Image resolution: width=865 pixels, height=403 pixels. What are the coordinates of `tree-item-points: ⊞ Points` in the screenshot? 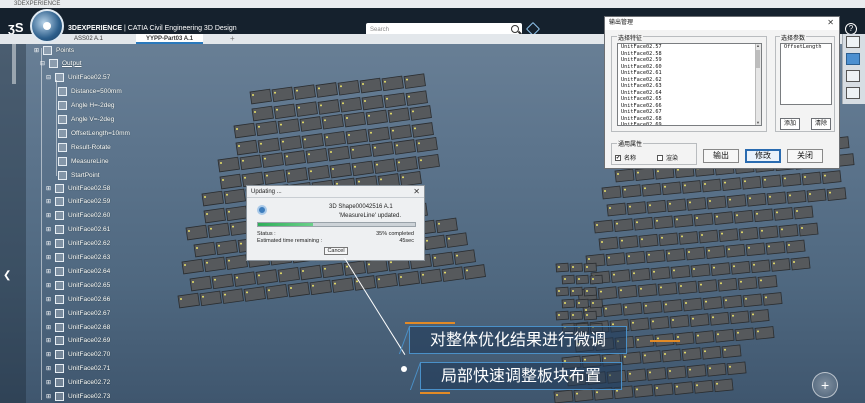 It's located at (54, 50).